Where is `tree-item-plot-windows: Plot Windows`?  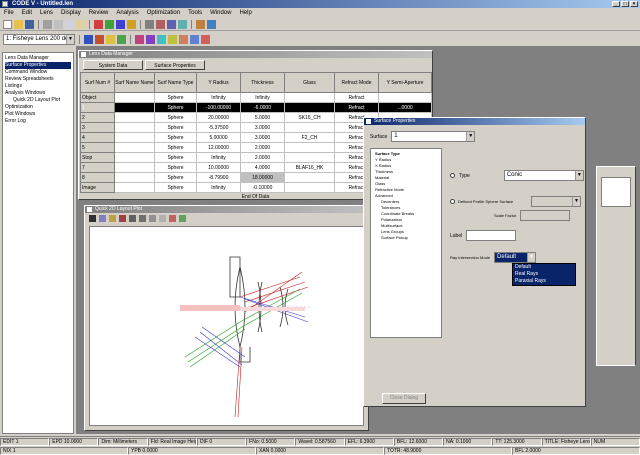 tree-item-plot-windows: Plot Windows is located at coordinates (38, 114).